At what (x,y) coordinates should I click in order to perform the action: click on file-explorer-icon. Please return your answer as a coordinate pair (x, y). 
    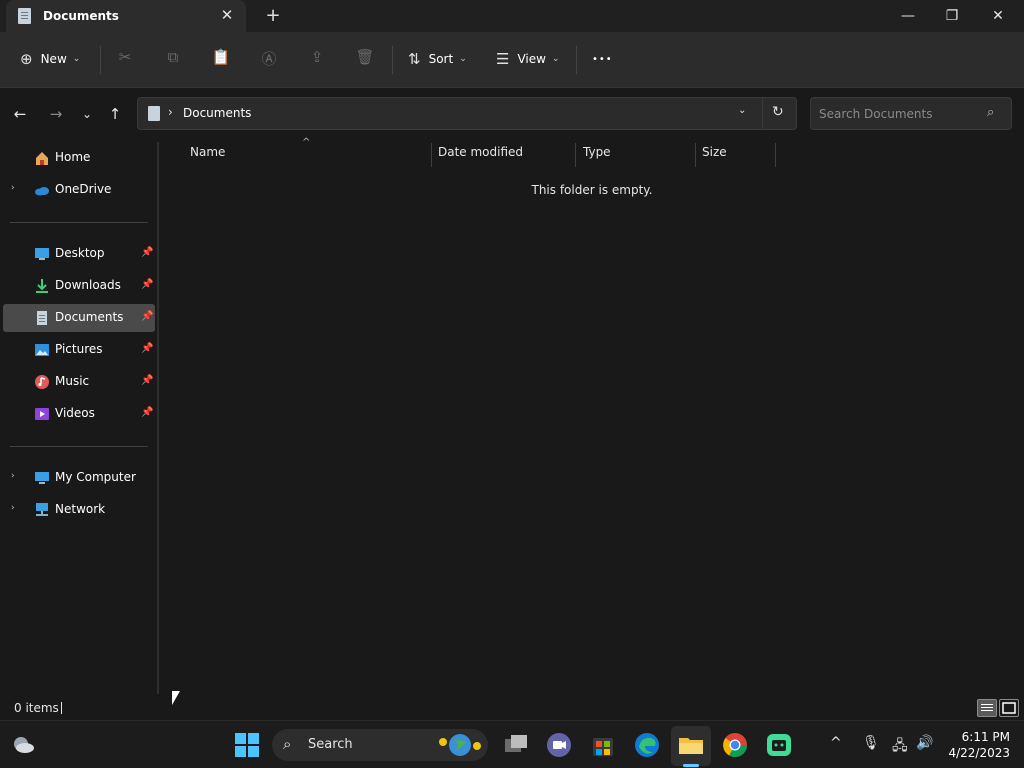
    Looking at the image, I should click on (691, 745).